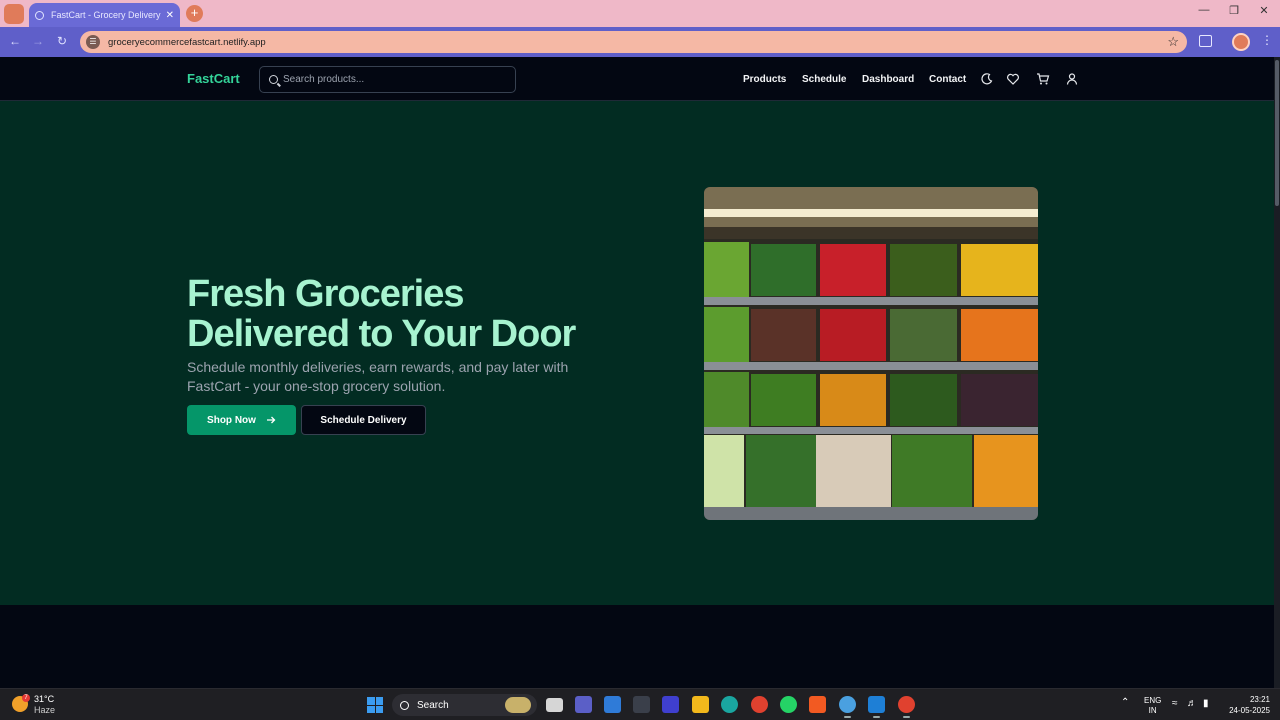  What do you see at coordinates (14, 14) in the screenshot?
I see `profile-tab-icon` at bounding box center [14, 14].